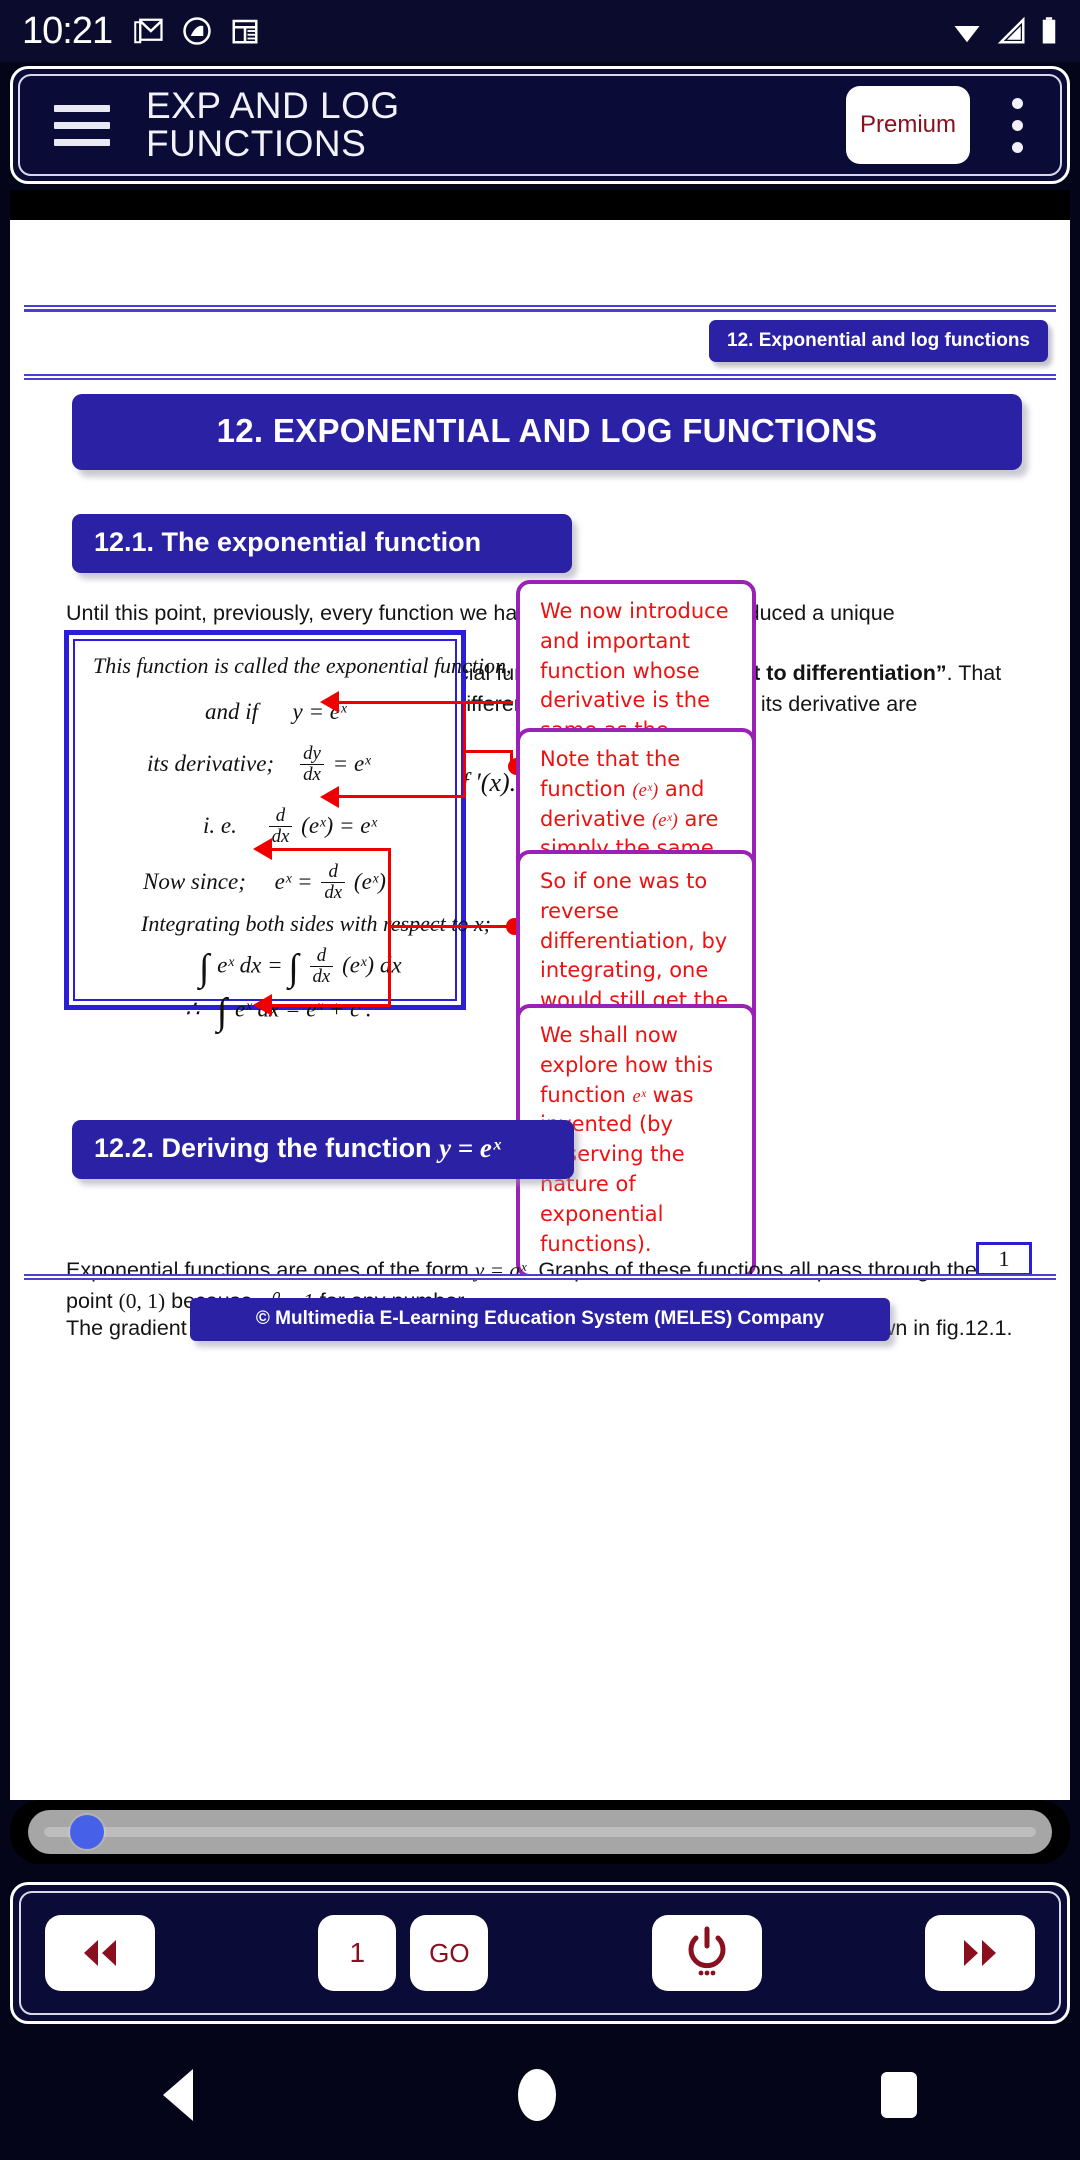 The width and height of the screenshot is (1080, 2160). I want to click on math-line-3-rhs: = eˣ, so click(351, 763).